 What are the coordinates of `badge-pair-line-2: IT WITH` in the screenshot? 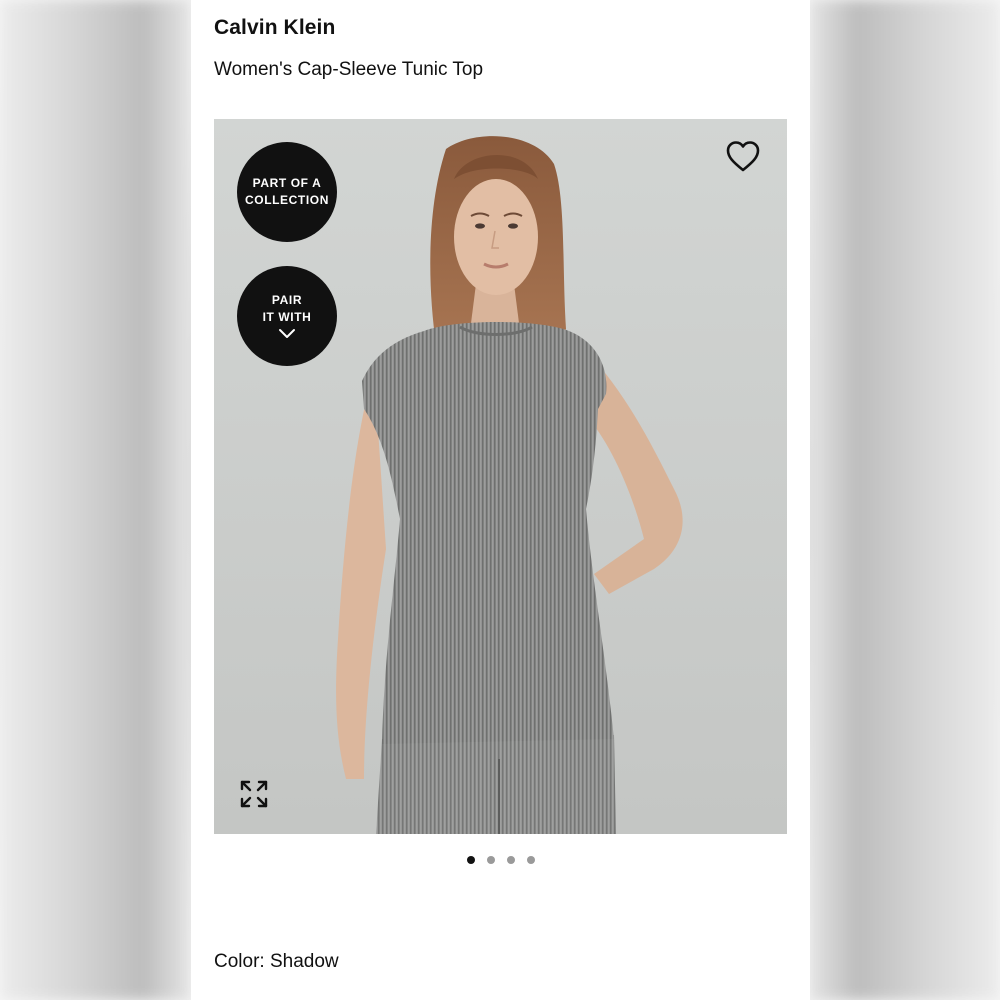 It's located at (287, 317).